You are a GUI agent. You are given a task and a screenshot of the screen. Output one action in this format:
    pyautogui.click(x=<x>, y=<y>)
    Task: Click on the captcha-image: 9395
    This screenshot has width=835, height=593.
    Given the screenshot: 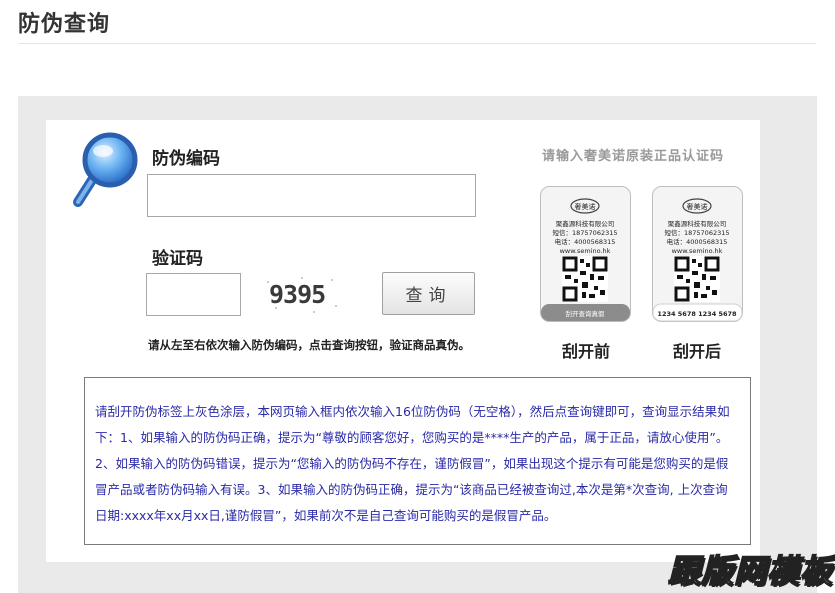 What is the action you would take?
    pyautogui.click(x=302, y=294)
    